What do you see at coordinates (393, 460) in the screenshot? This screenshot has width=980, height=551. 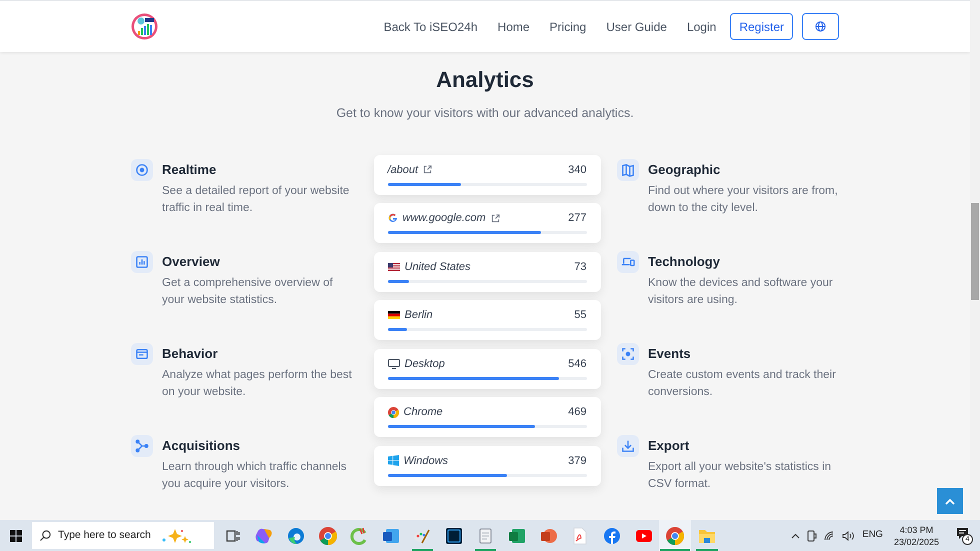 I see `windows-logo-icon` at bounding box center [393, 460].